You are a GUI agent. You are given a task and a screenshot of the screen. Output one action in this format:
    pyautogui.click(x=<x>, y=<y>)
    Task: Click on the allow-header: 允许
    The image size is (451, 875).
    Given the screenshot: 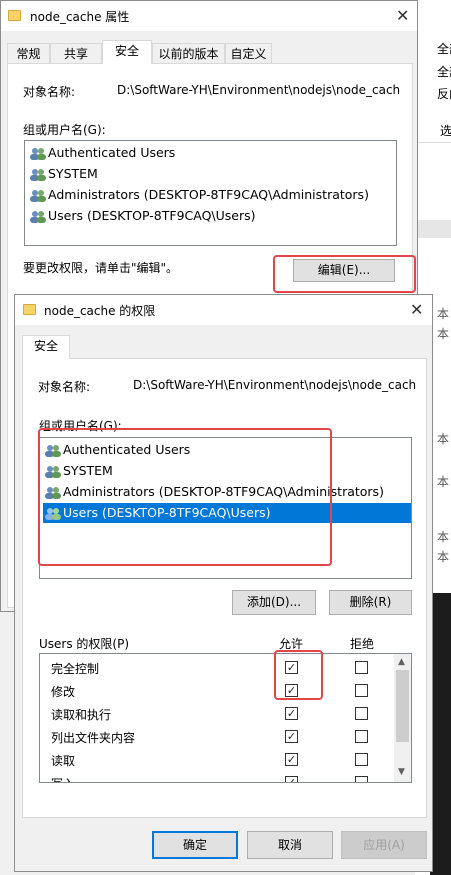 What is the action you would take?
    pyautogui.click(x=291, y=644)
    